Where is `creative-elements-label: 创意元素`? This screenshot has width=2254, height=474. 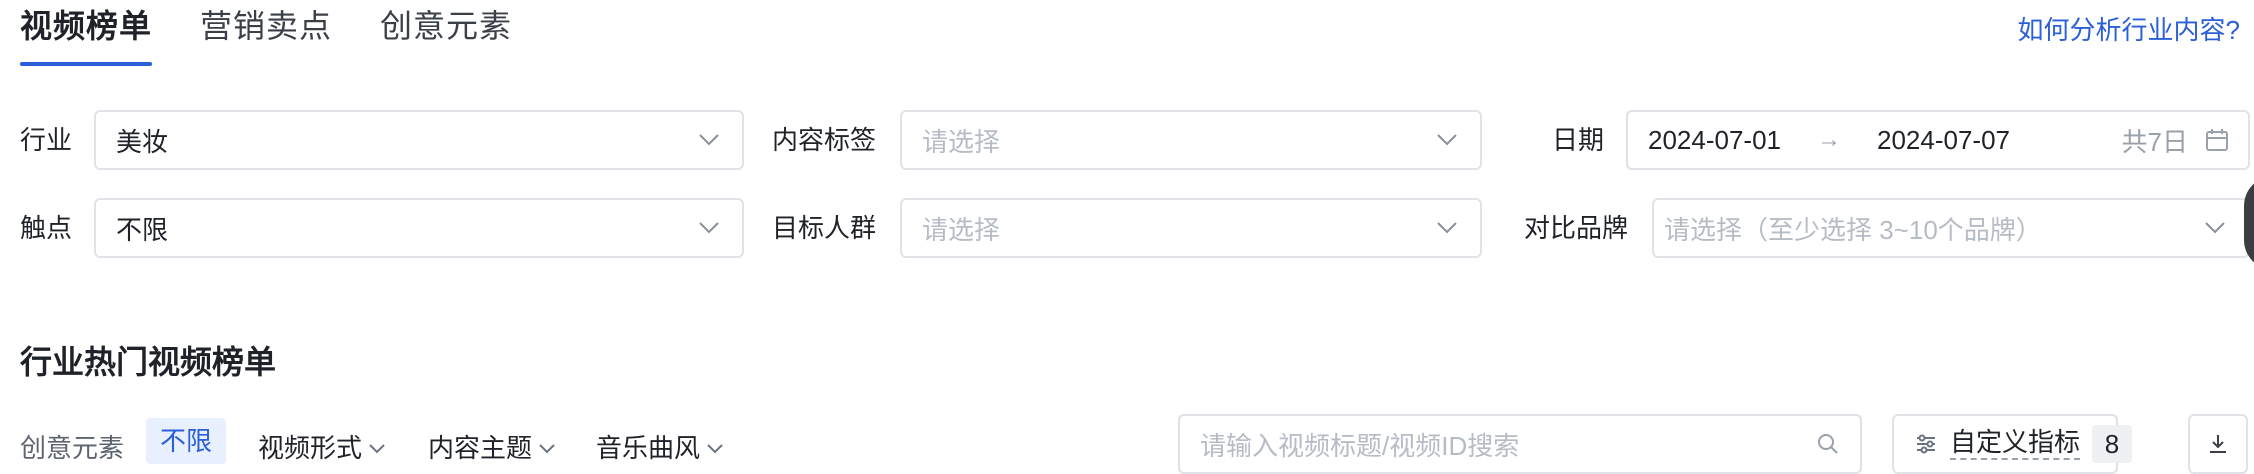 creative-elements-label: 创意元素 is located at coordinates (72, 448).